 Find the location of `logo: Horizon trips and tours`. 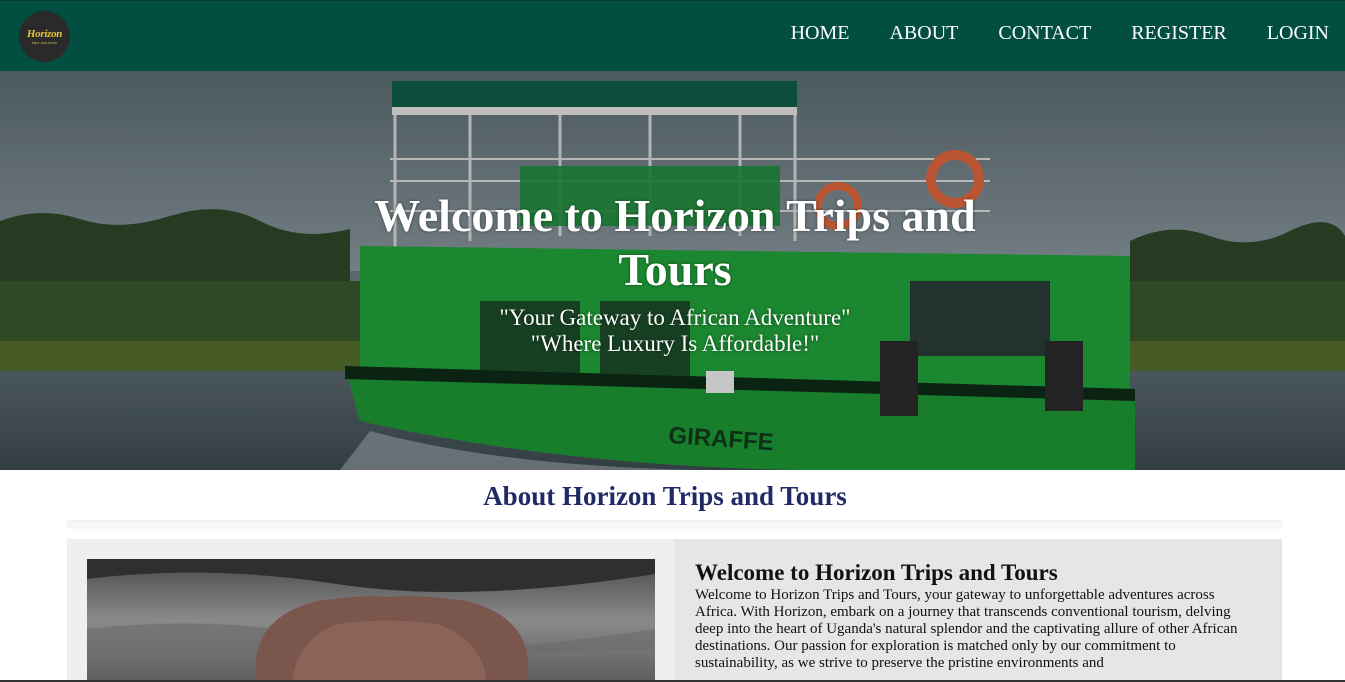

logo: Horizon trips and tours is located at coordinates (44, 36).